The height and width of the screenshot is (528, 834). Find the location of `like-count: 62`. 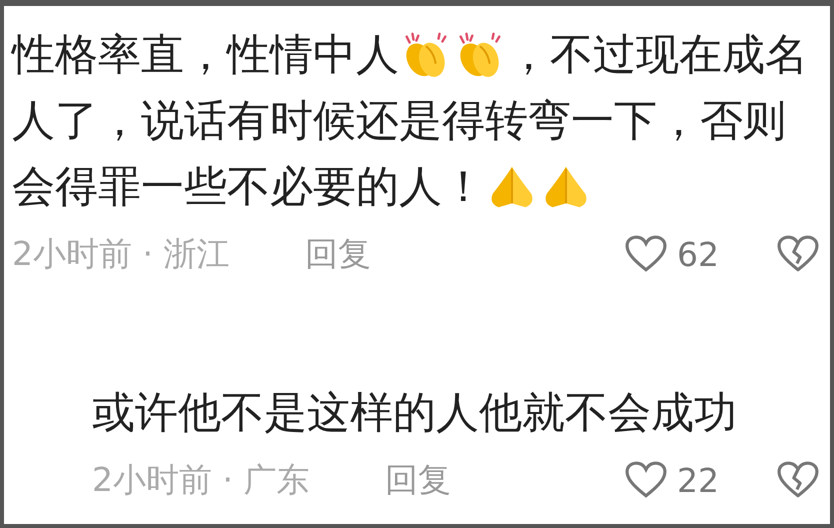

like-count: 62 is located at coordinates (698, 254).